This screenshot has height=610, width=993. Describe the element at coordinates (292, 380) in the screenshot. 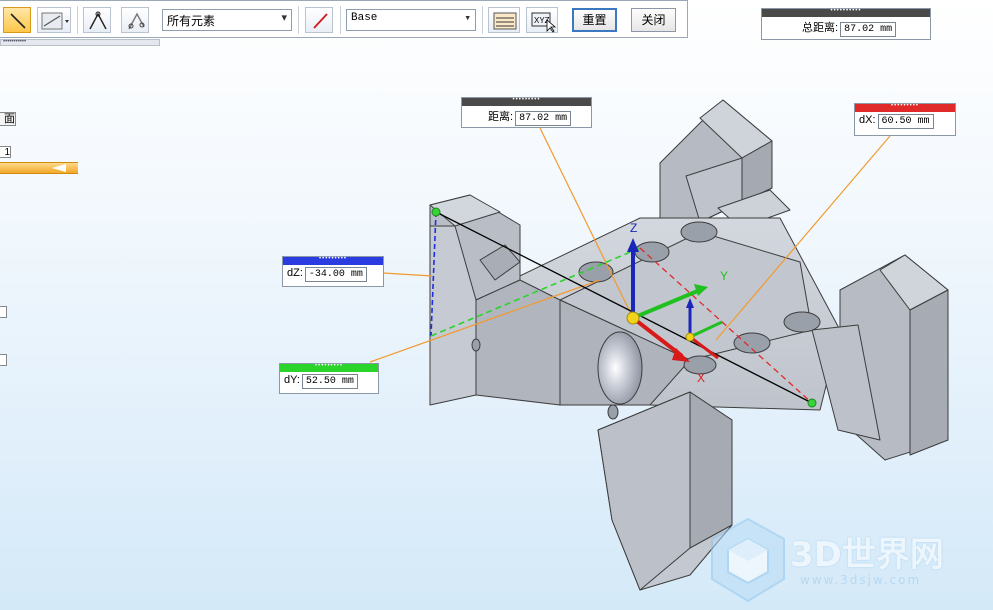

I see `dy-label: dY:` at that location.